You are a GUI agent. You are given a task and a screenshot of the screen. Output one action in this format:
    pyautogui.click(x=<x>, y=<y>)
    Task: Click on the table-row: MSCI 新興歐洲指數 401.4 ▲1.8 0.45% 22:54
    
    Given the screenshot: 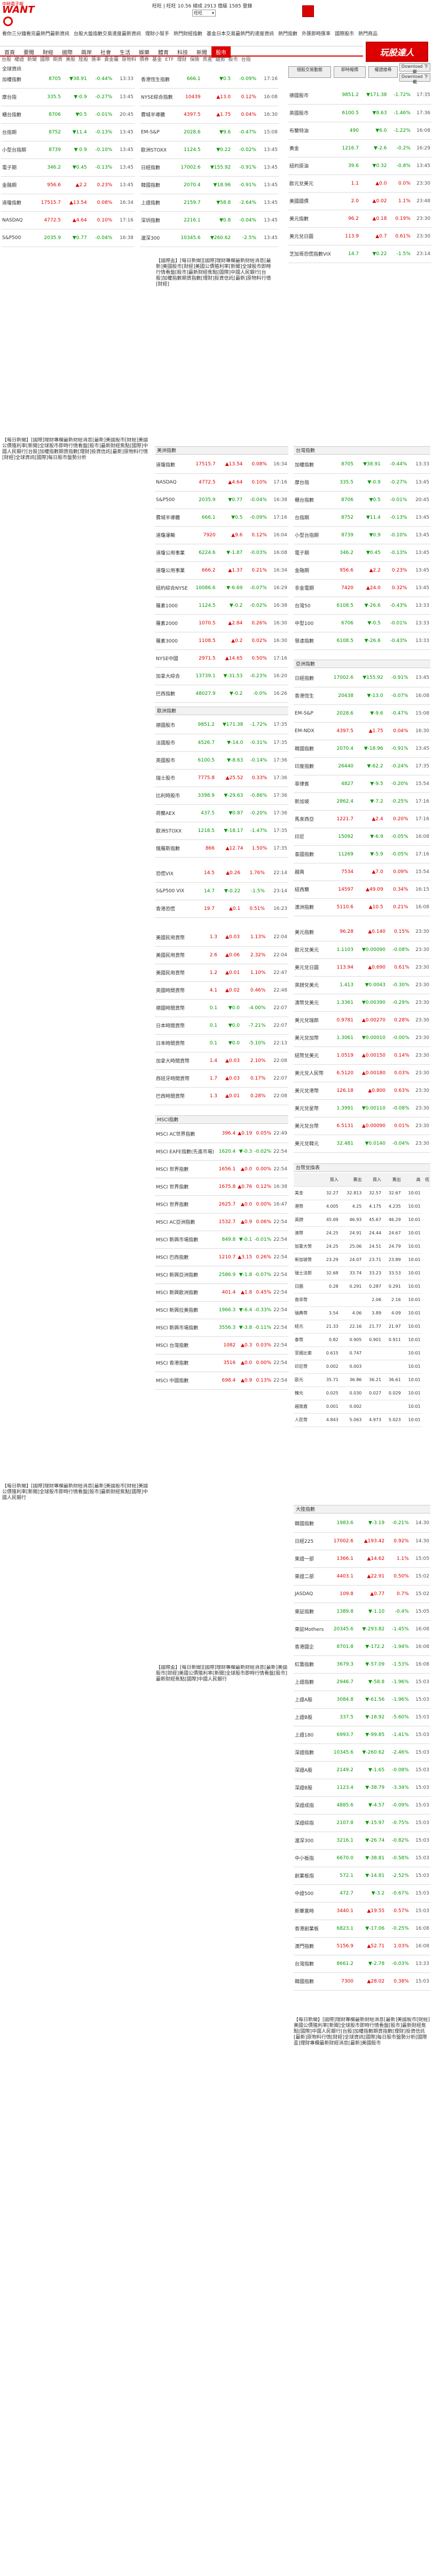 What is the action you would take?
    pyautogui.click(x=221, y=1292)
    